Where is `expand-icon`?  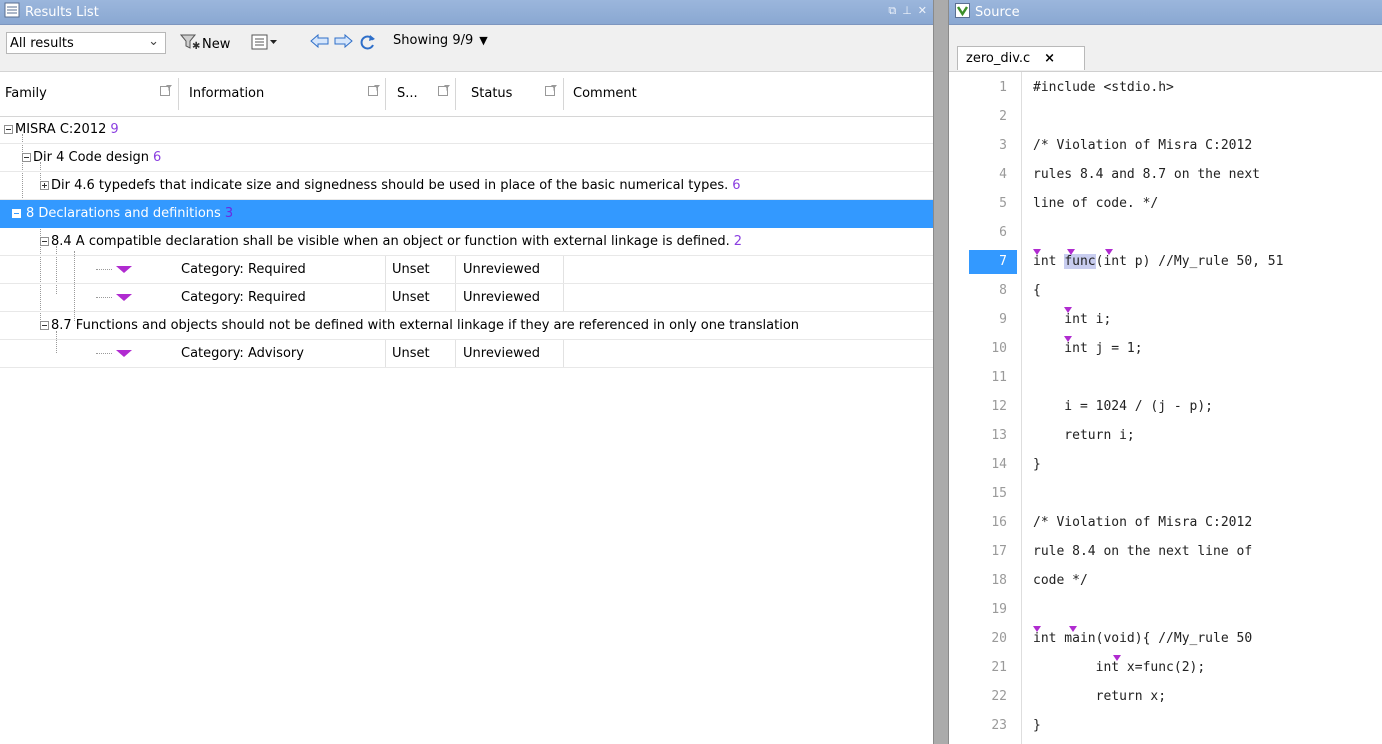
expand-icon is located at coordinates (44, 185).